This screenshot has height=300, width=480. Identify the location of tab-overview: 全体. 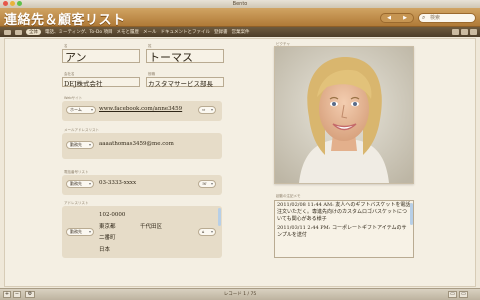
(33, 32).